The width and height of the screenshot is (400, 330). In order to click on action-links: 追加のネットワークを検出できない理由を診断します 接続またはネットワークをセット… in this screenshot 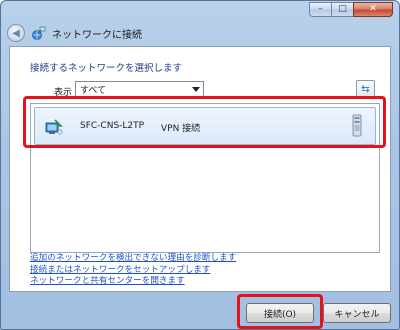, I will do `click(133, 270)`.